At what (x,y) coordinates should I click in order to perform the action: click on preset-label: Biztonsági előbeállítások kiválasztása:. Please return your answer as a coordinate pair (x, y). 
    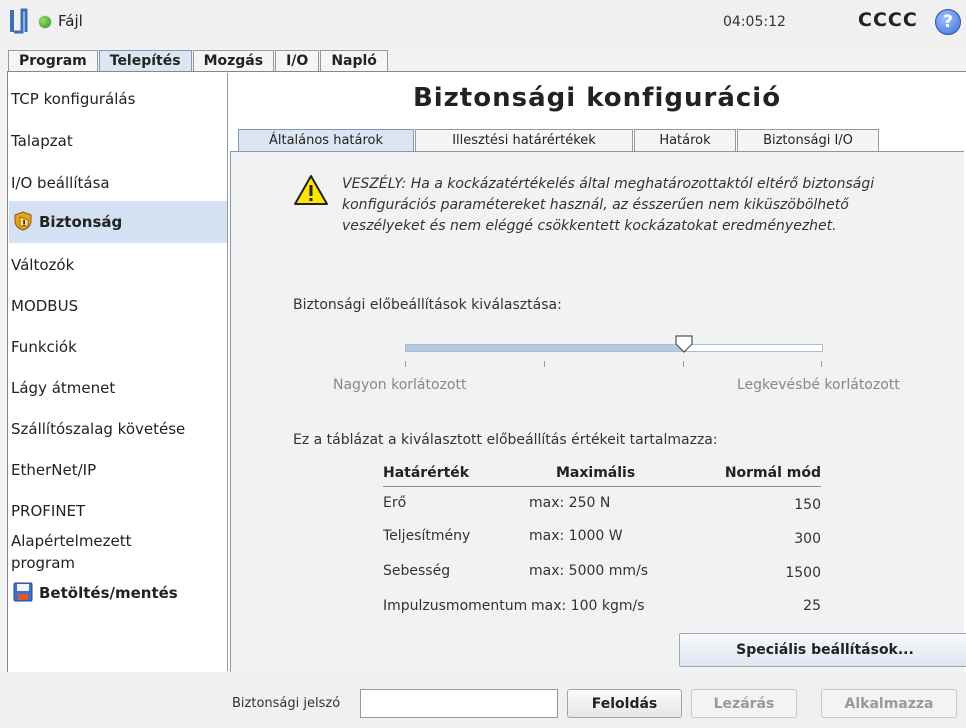
    Looking at the image, I should click on (427, 305).